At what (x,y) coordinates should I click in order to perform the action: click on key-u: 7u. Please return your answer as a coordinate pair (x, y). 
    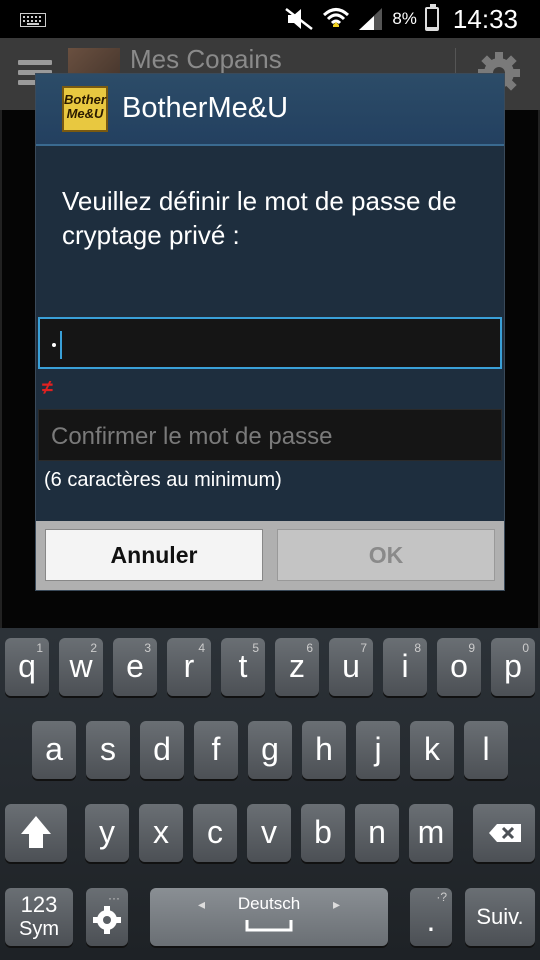
    Looking at the image, I should click on (351, 667).